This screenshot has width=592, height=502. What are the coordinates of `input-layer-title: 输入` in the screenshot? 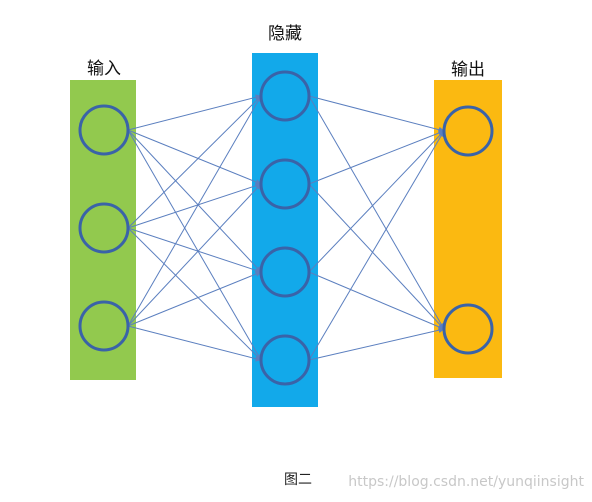 It's located at (104, 69).